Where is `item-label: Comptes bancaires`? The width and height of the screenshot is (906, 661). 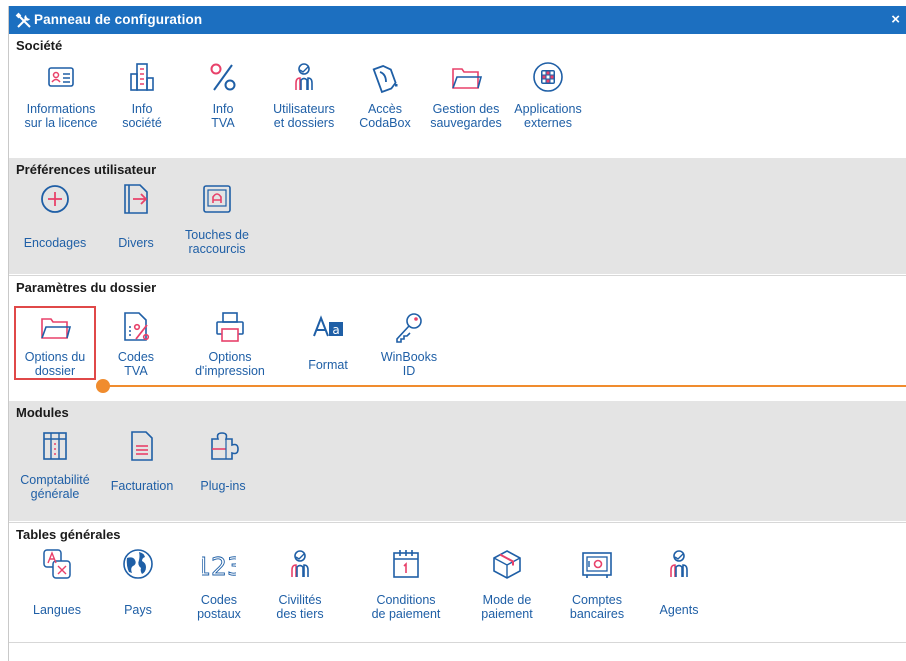 item-label: Comptes bancaires is located at coordinates (597, 607).